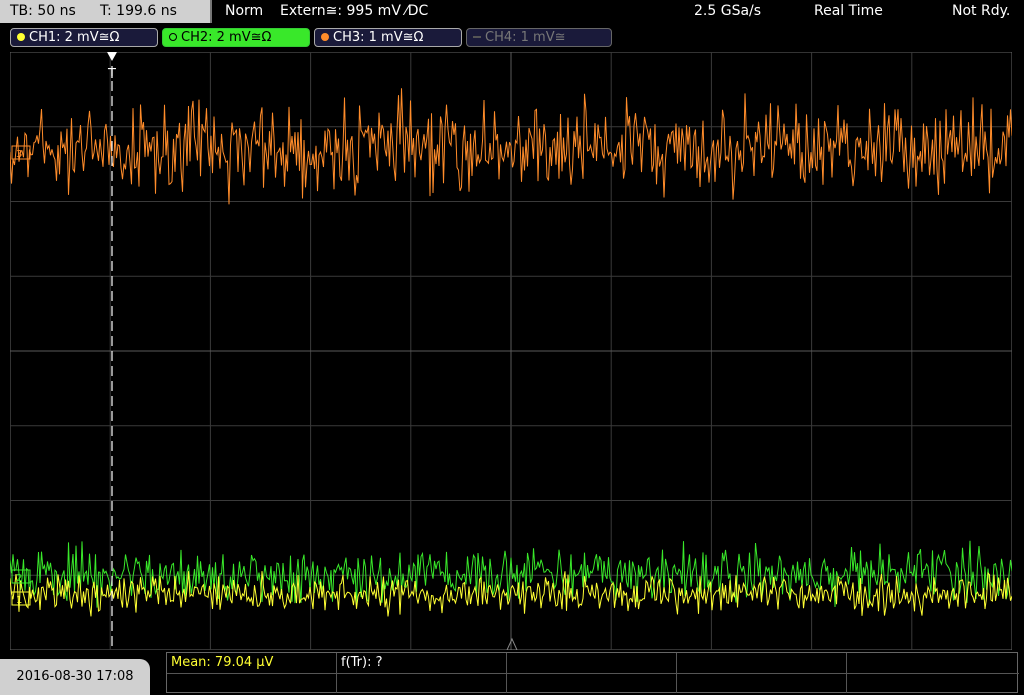 This screenshot has width=1024, height=695. I want to click on channel-1-button: CH1: 2 mV≅Ω, so click(84, 37).